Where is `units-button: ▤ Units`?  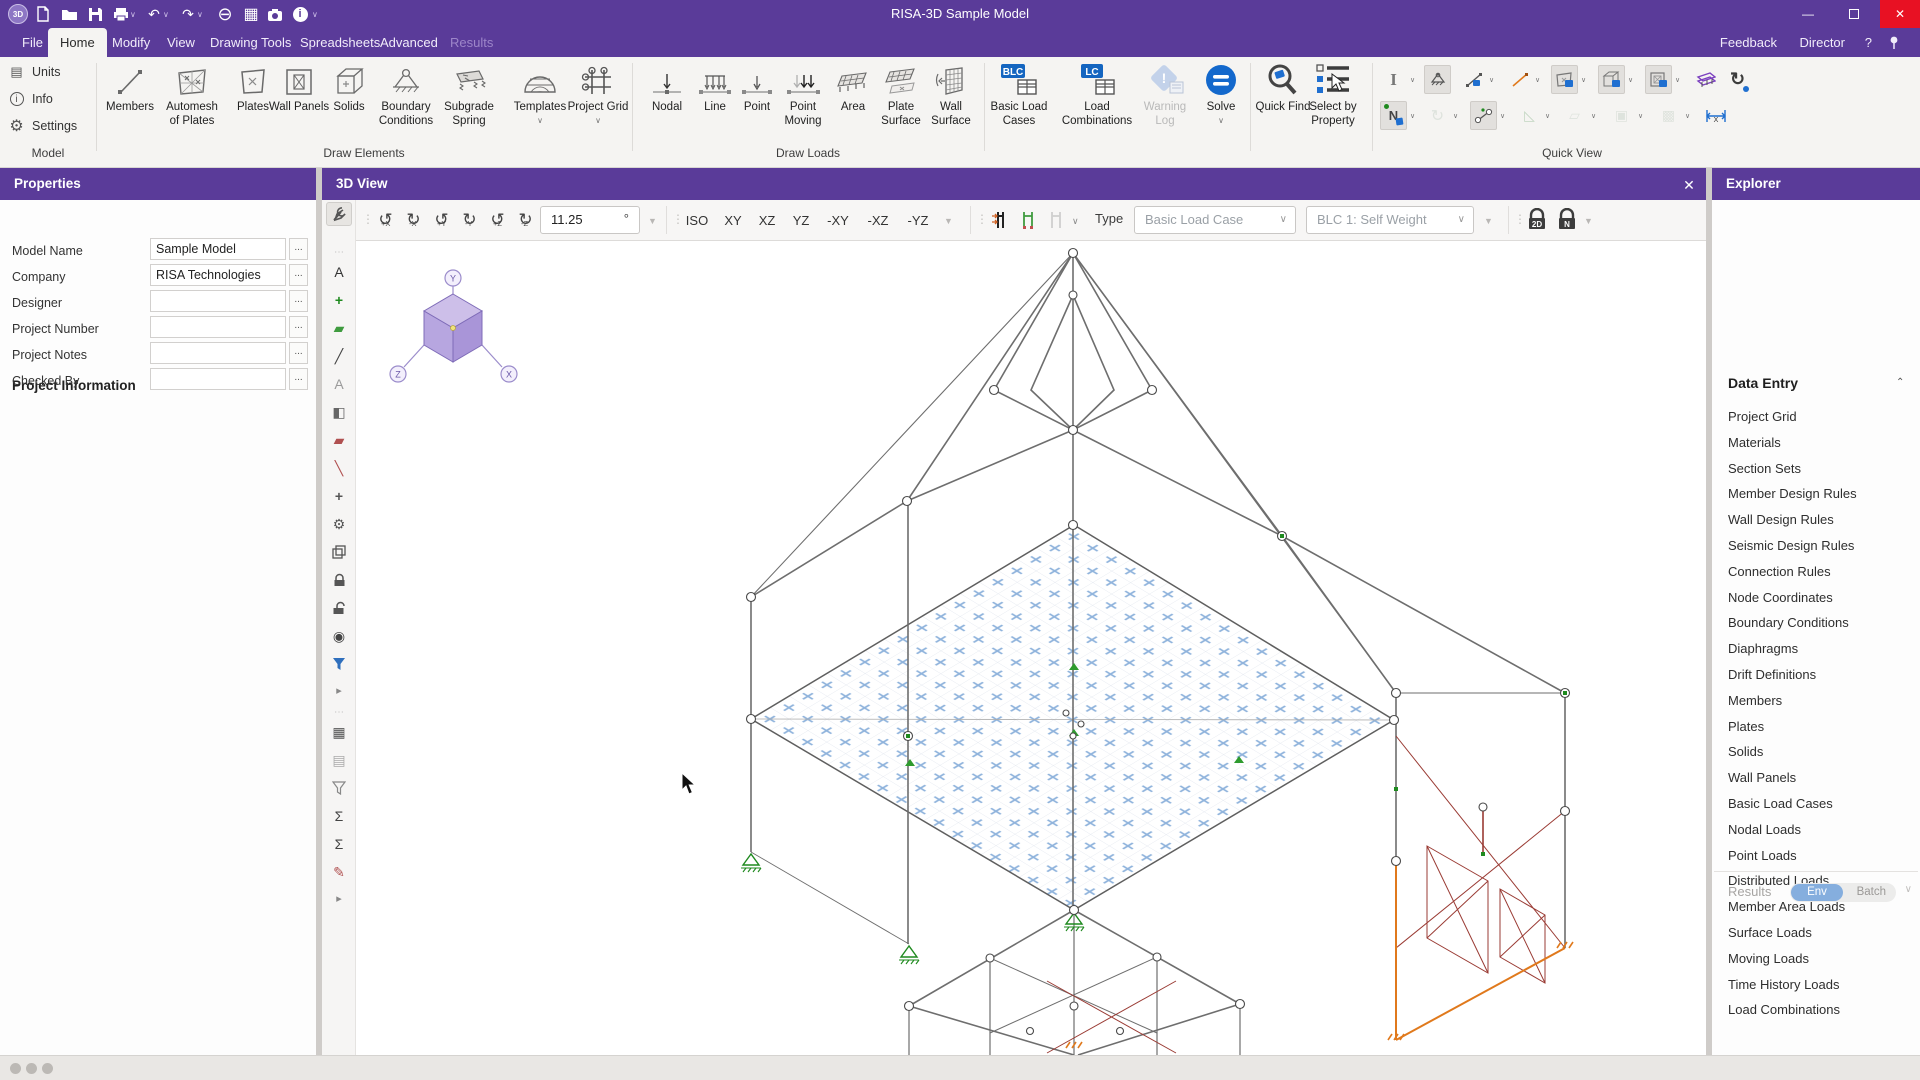 units-button: ▤ Units is located at coordinates (34, 72).